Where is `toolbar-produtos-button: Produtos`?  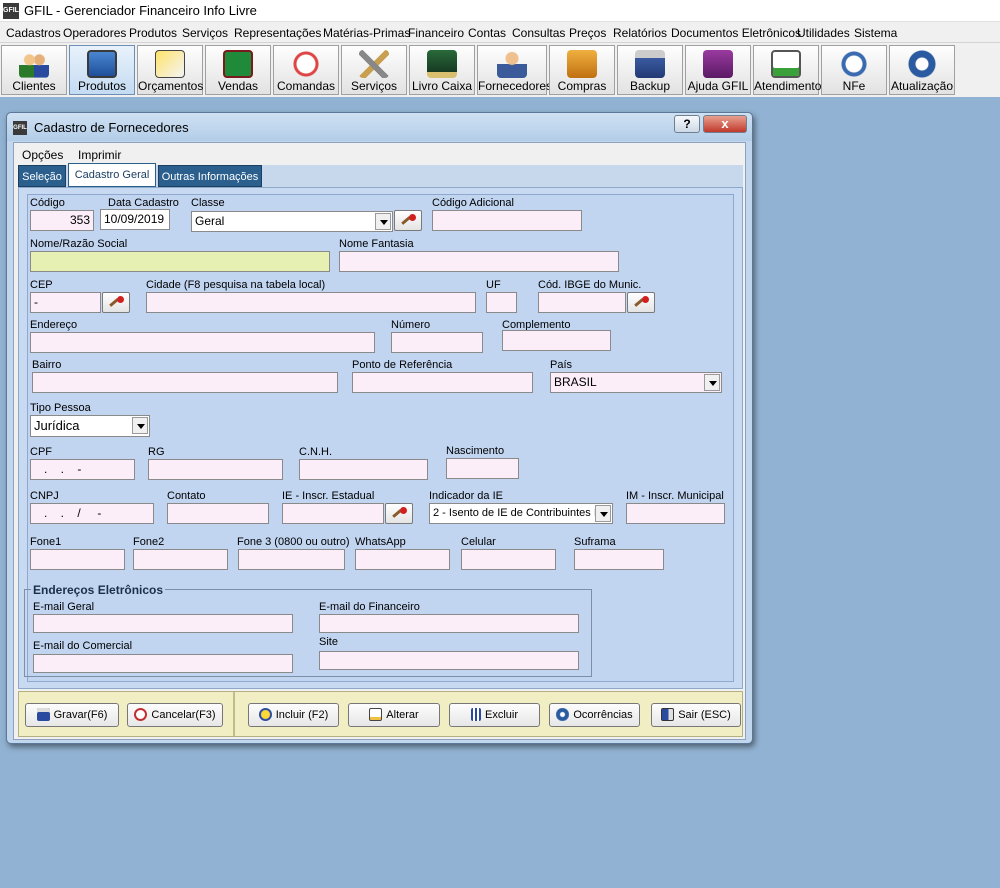
toolbar-produtos-button: Produtos is located at coordinates (102, 70).